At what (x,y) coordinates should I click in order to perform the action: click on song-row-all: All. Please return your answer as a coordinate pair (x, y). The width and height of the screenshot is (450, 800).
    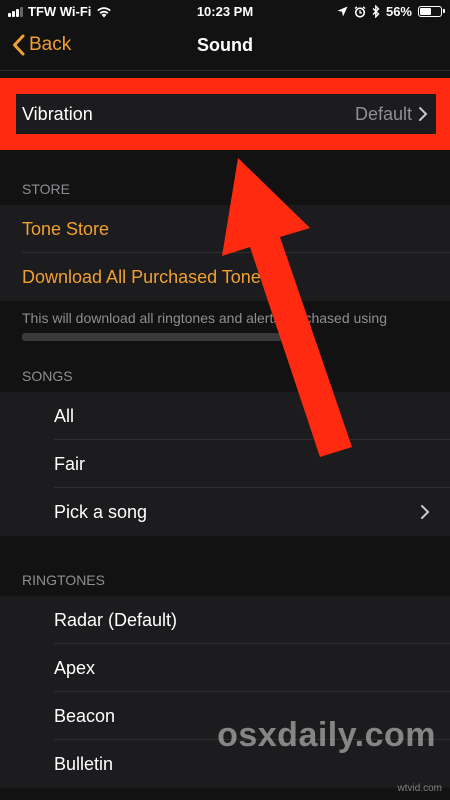
    Looking at the image, I should click on (225, 416).